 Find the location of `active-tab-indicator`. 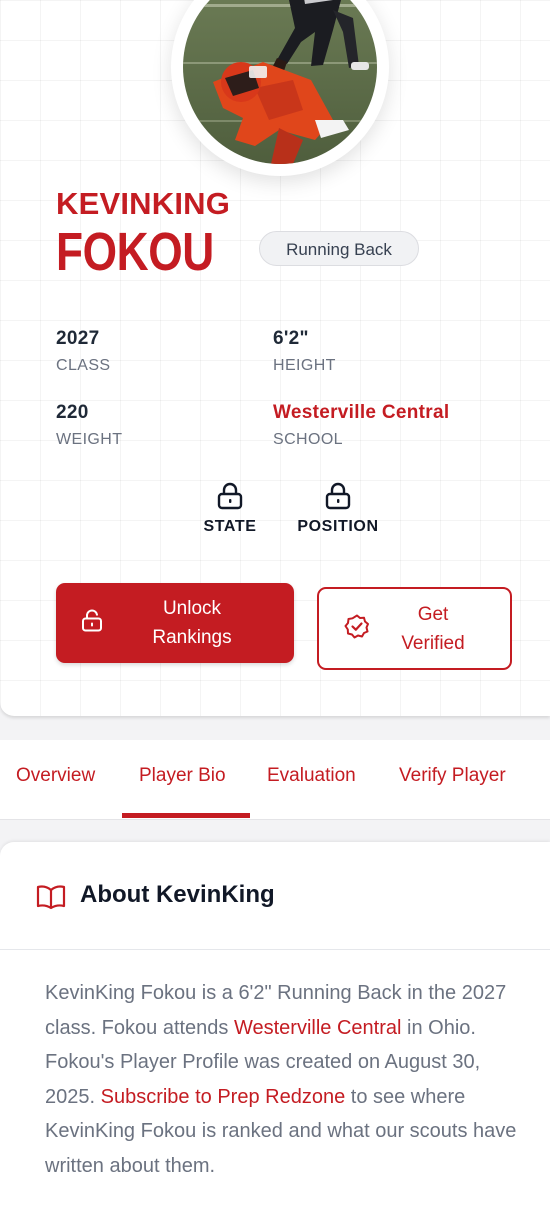

active-tab-indicator is located at coordinates (186, 815).